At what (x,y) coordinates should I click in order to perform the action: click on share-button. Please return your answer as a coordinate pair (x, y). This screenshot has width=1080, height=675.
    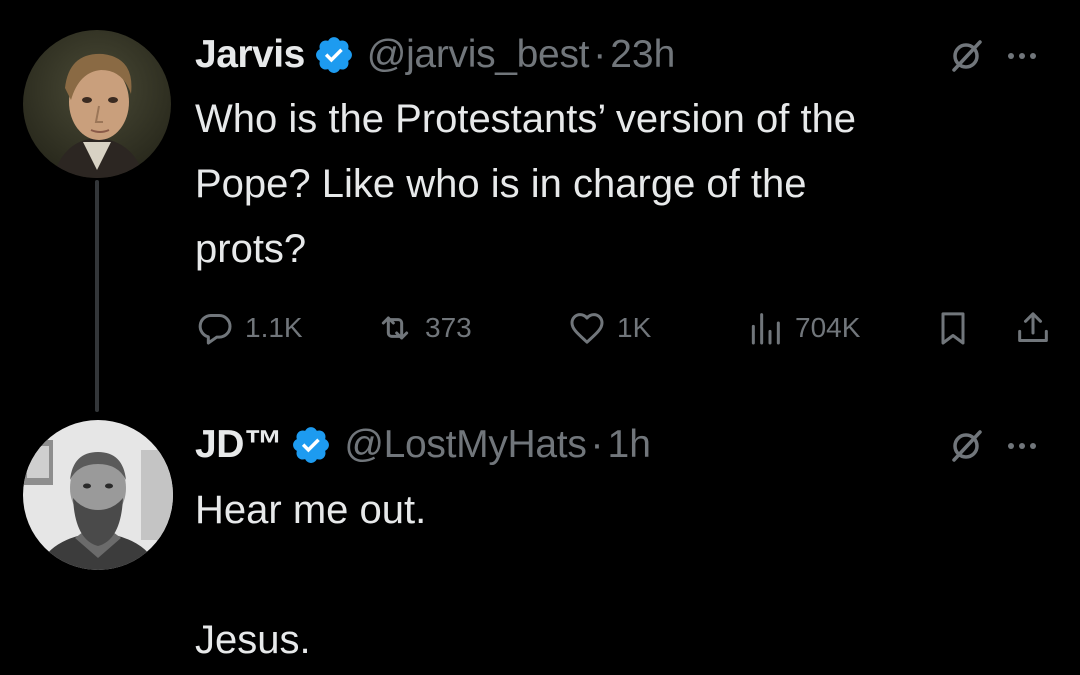
    Looking at the image, I should click on (1033, 328).